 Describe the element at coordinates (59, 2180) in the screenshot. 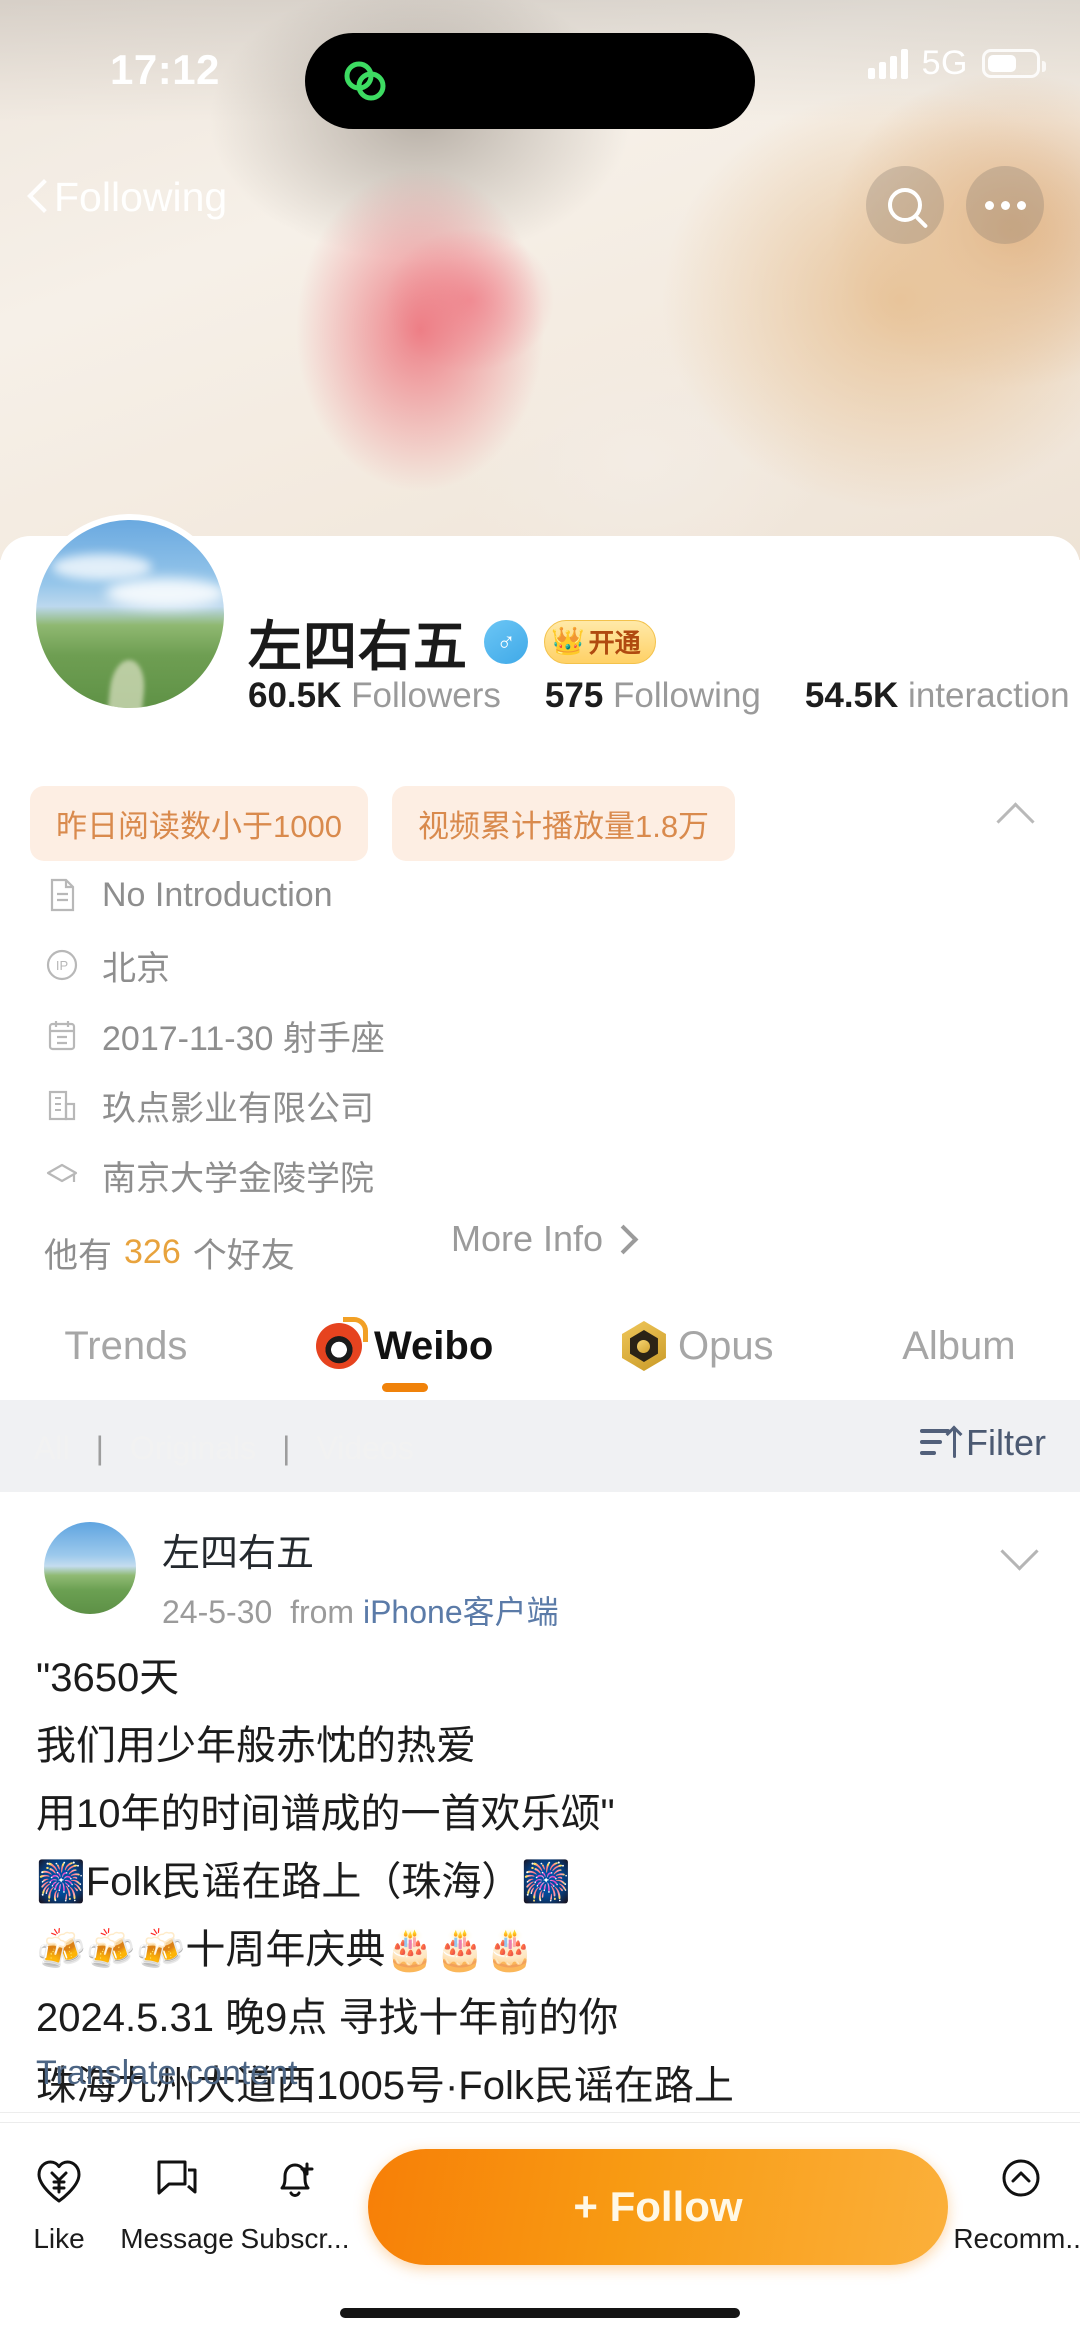

I see `heart-yuan-icon` at that location.